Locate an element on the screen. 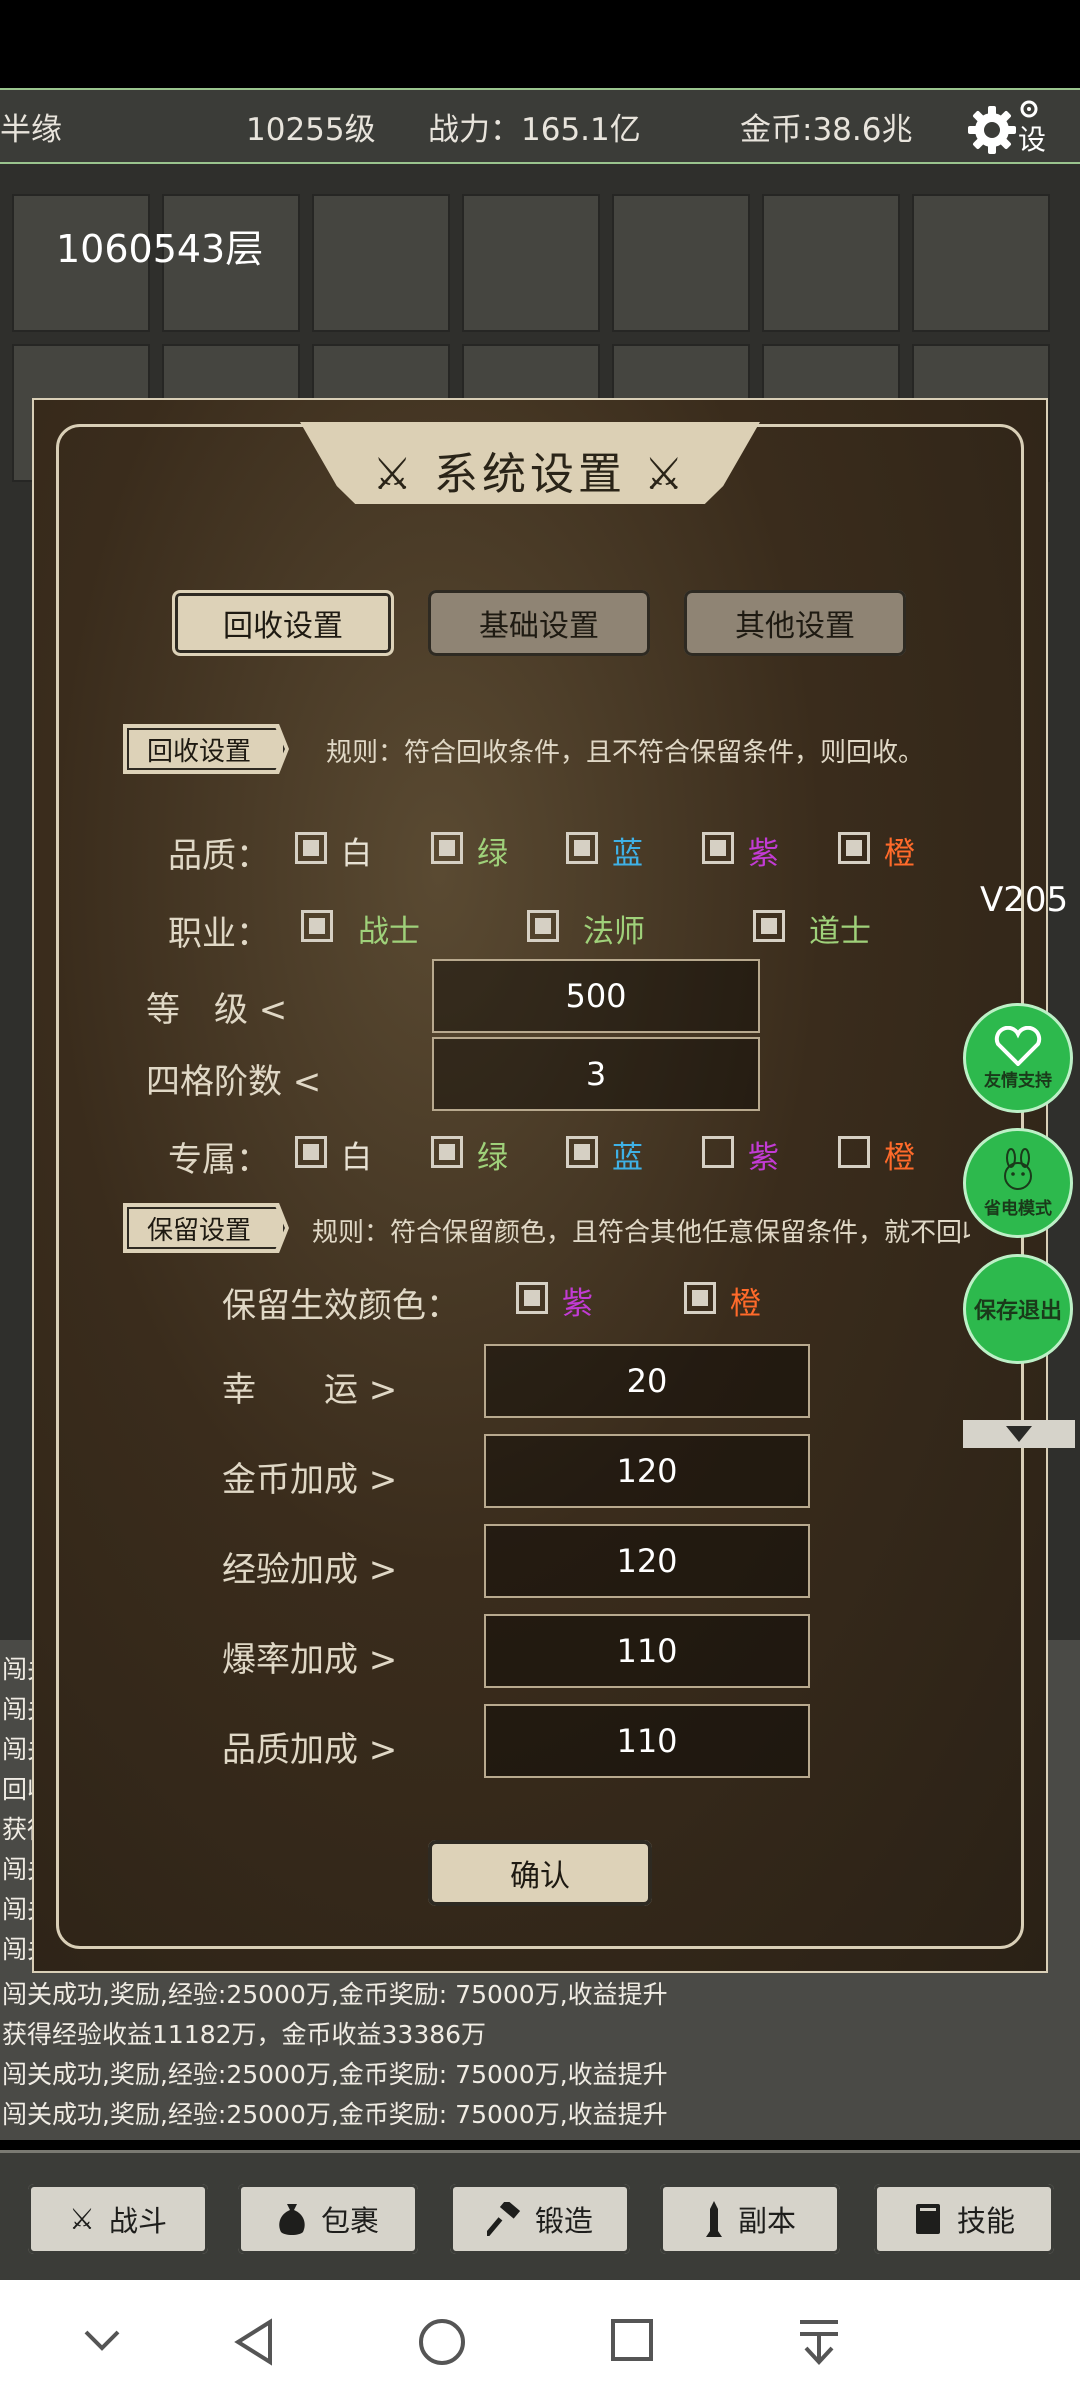 Image resolution: width=1080 pixels, height=2400 pixels. quality-orange-checkbox is located at coordinates (854, 848).